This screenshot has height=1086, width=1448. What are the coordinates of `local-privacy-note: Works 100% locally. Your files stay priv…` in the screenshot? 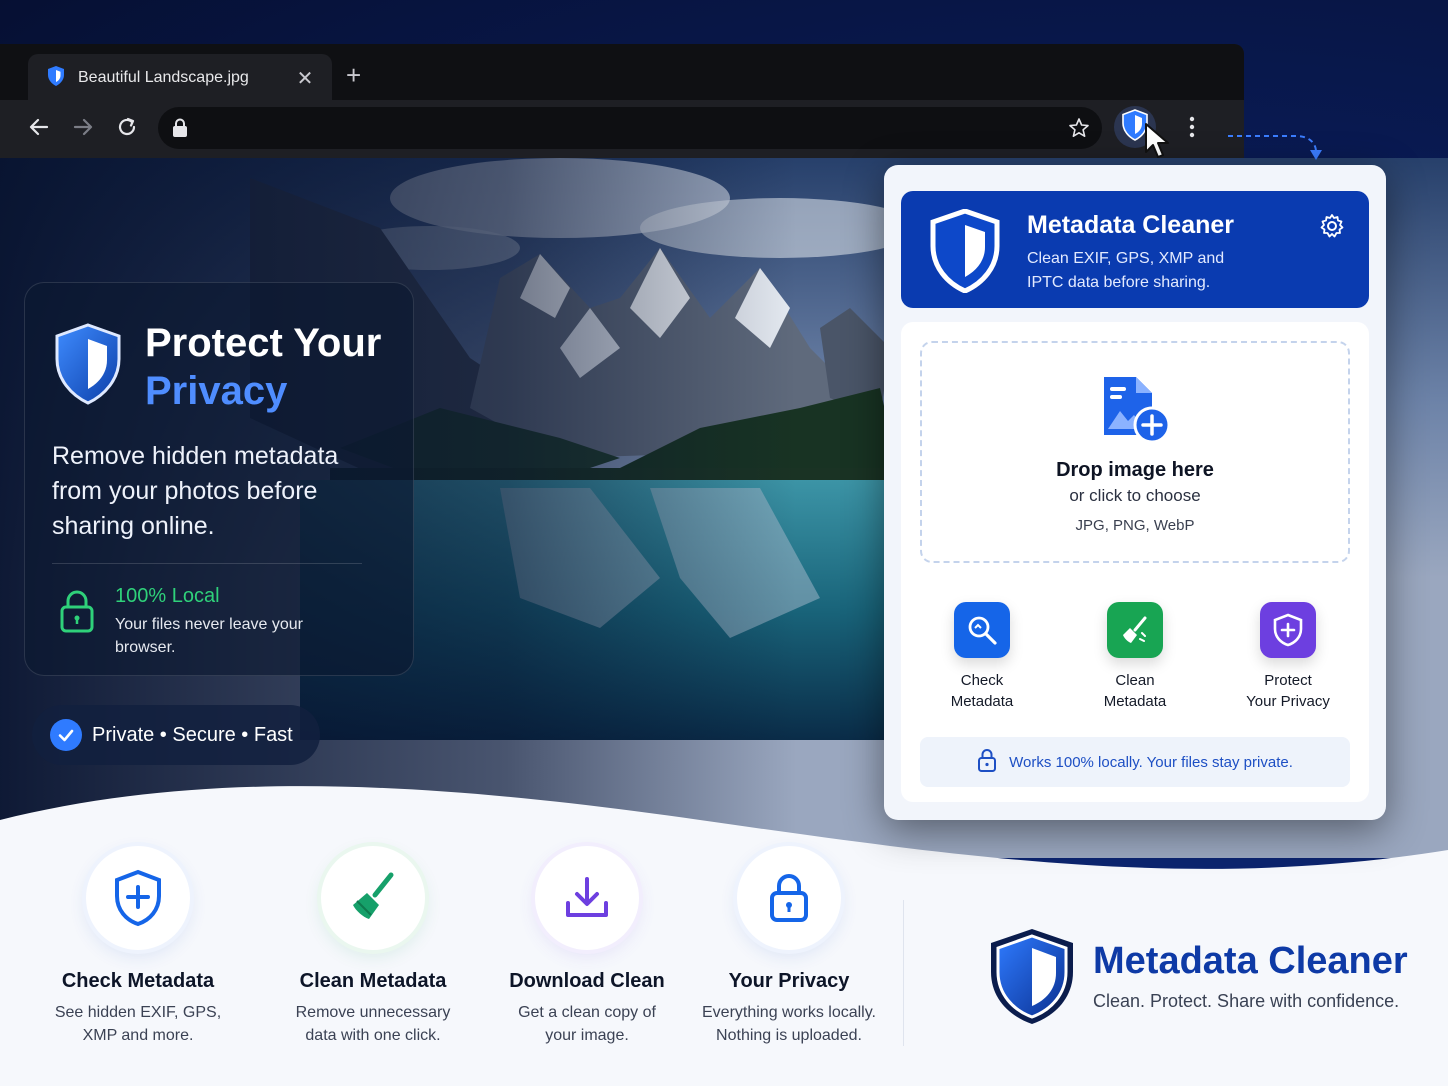 It's located at (1135, 762).